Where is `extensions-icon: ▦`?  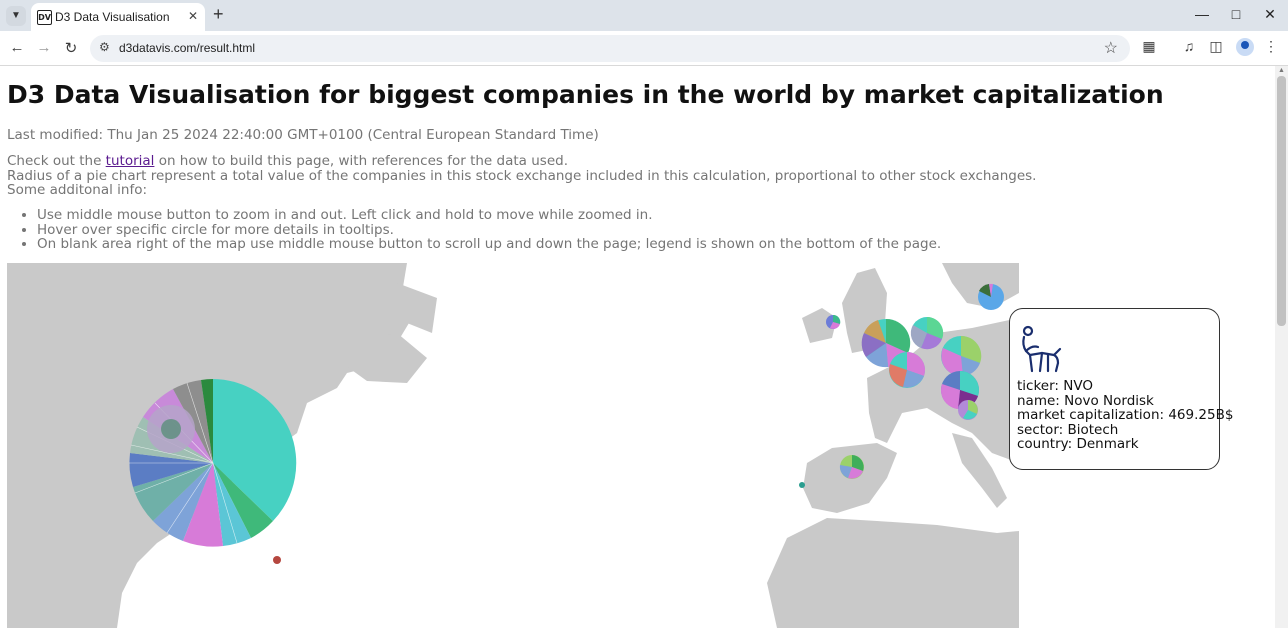
extensions-icon: ▦ is located at coordinates (1149, 46).